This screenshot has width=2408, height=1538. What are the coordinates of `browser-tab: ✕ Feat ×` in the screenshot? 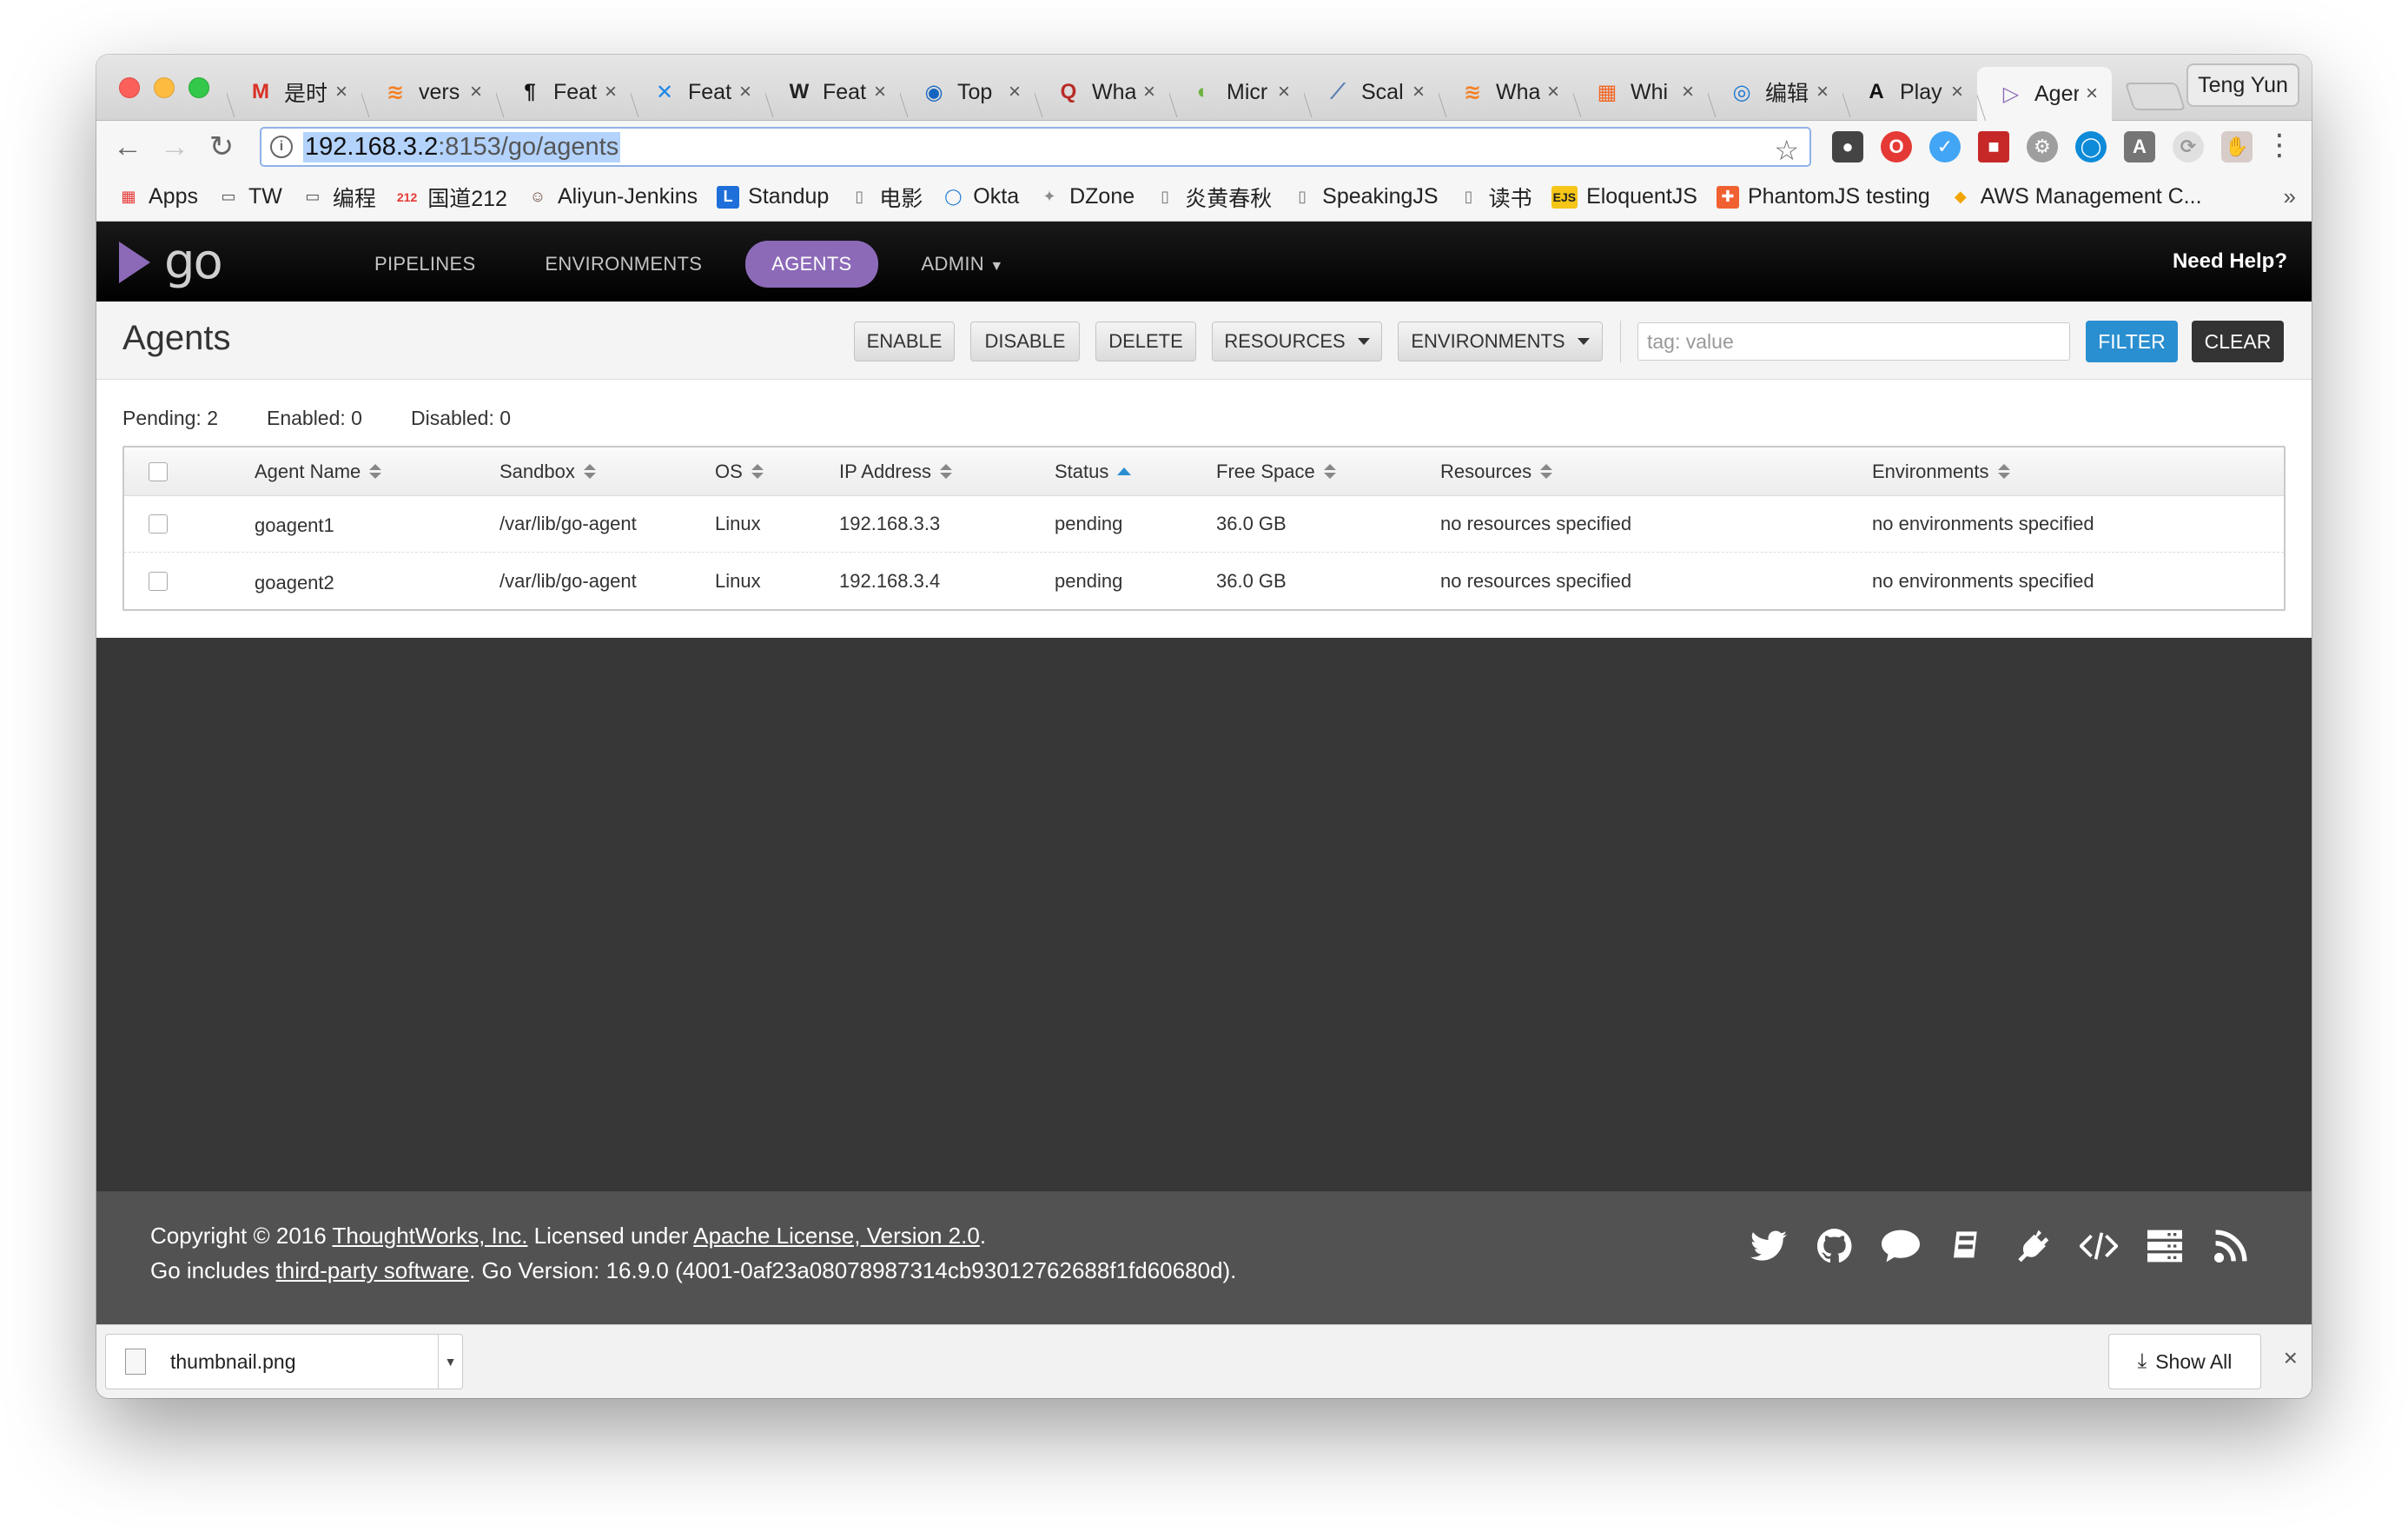 It's located at (698, 92).